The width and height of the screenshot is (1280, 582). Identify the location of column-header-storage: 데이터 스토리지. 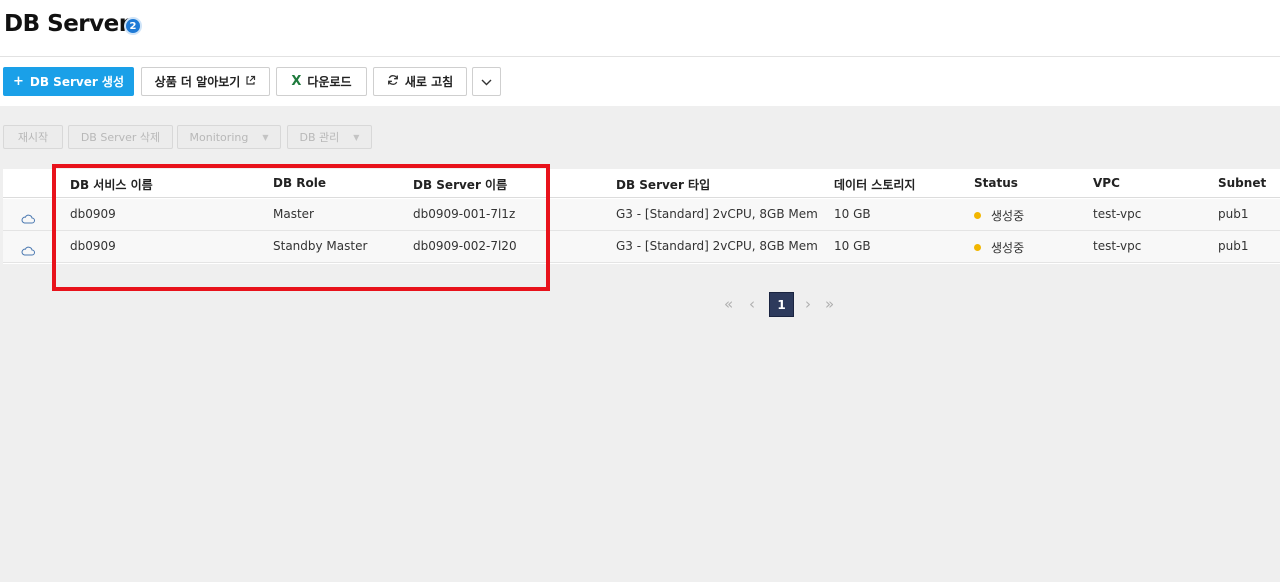
(874, 184).